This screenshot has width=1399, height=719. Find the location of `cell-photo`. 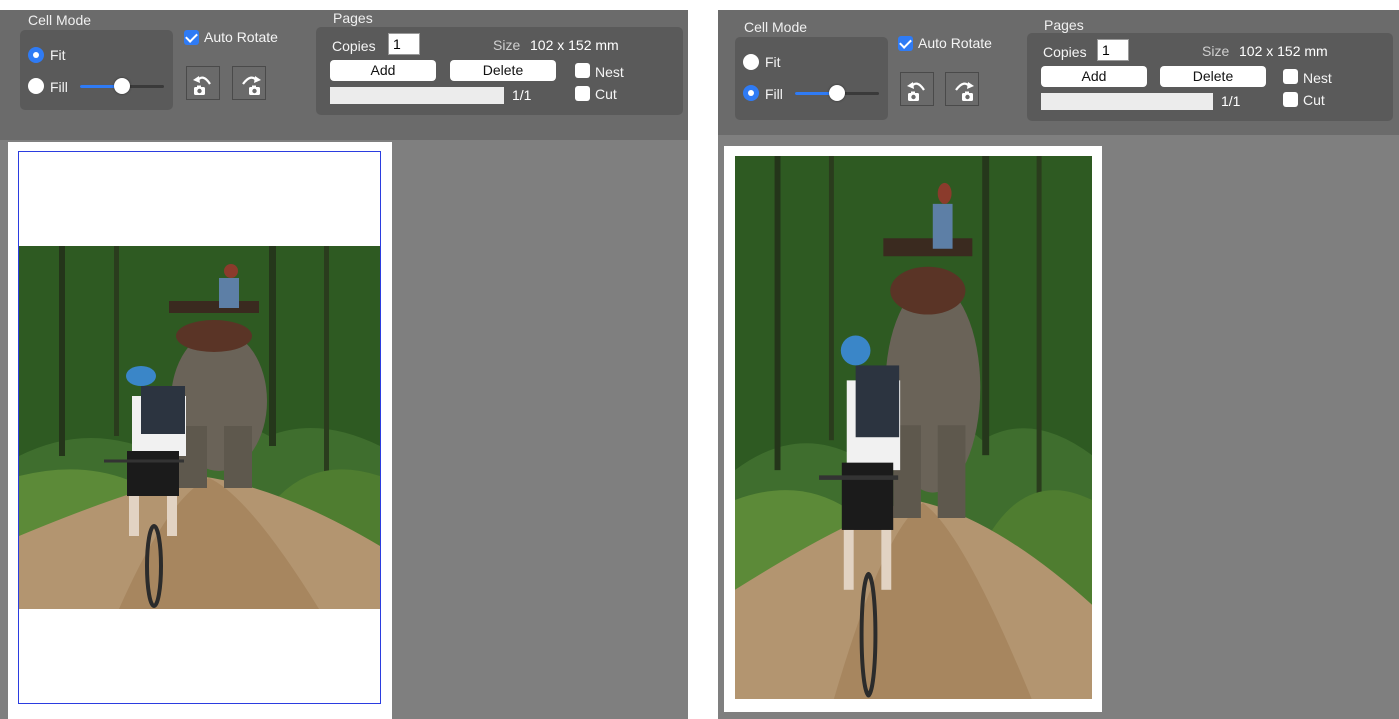

cell-photo is located at coordinates (199, 427).